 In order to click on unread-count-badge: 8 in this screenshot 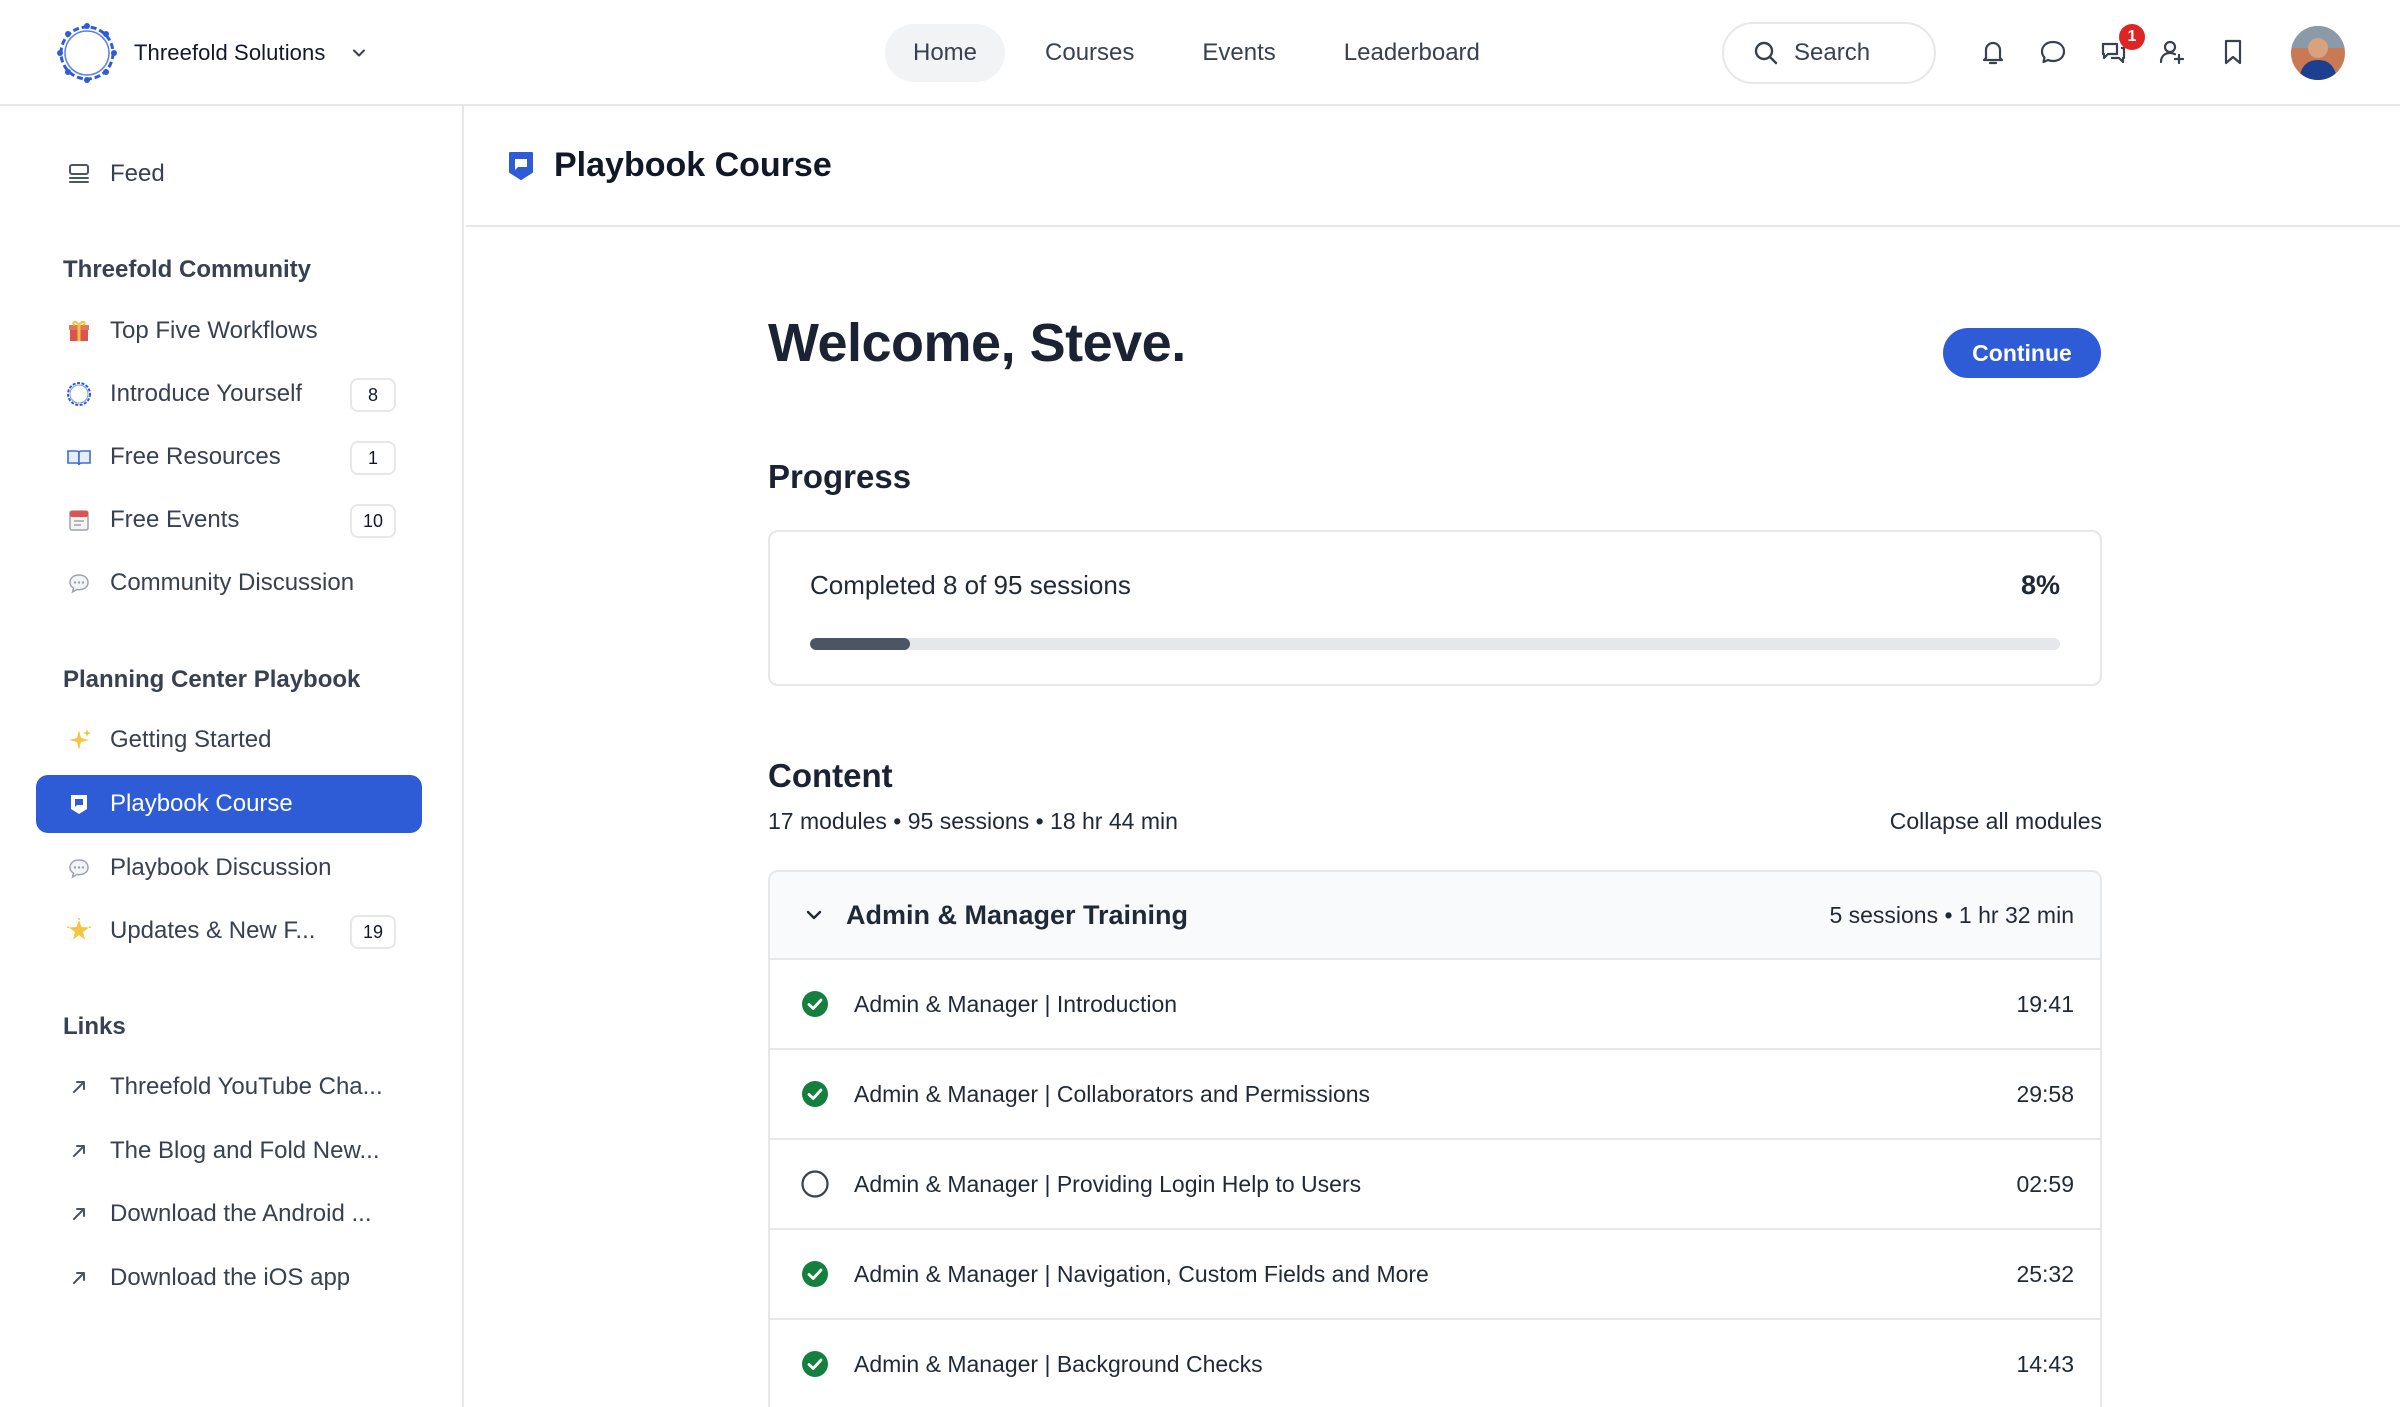, I will do `click(373, 395)`.